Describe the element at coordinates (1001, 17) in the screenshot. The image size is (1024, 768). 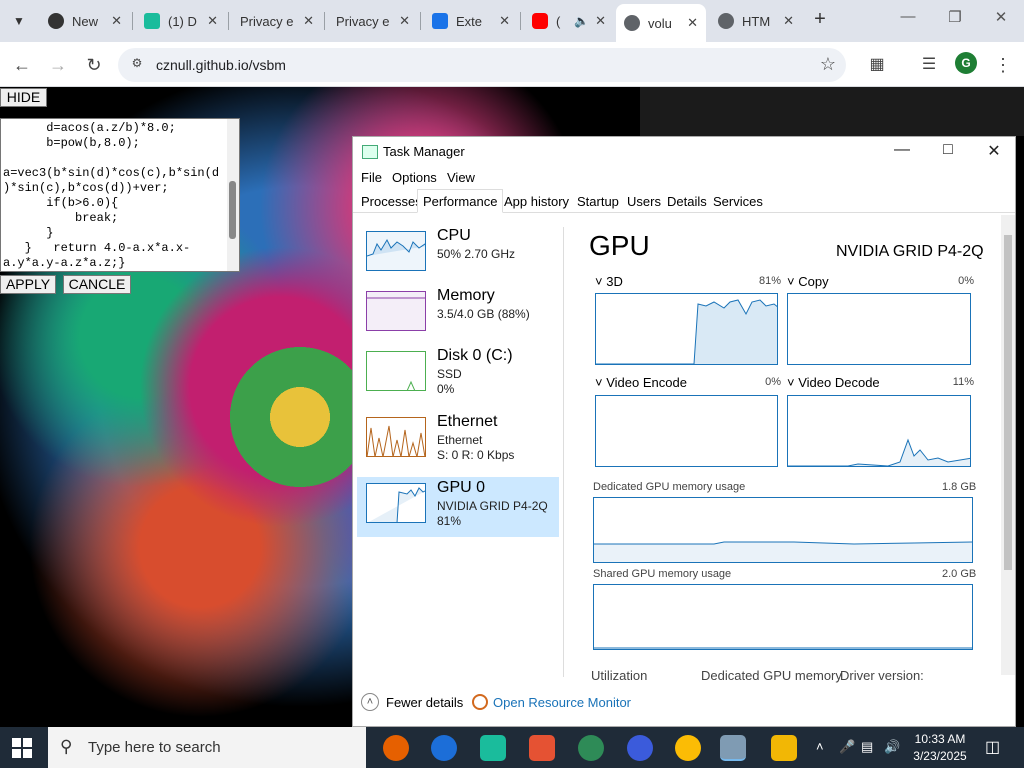
I see `close-window-button: ✕` at that location.